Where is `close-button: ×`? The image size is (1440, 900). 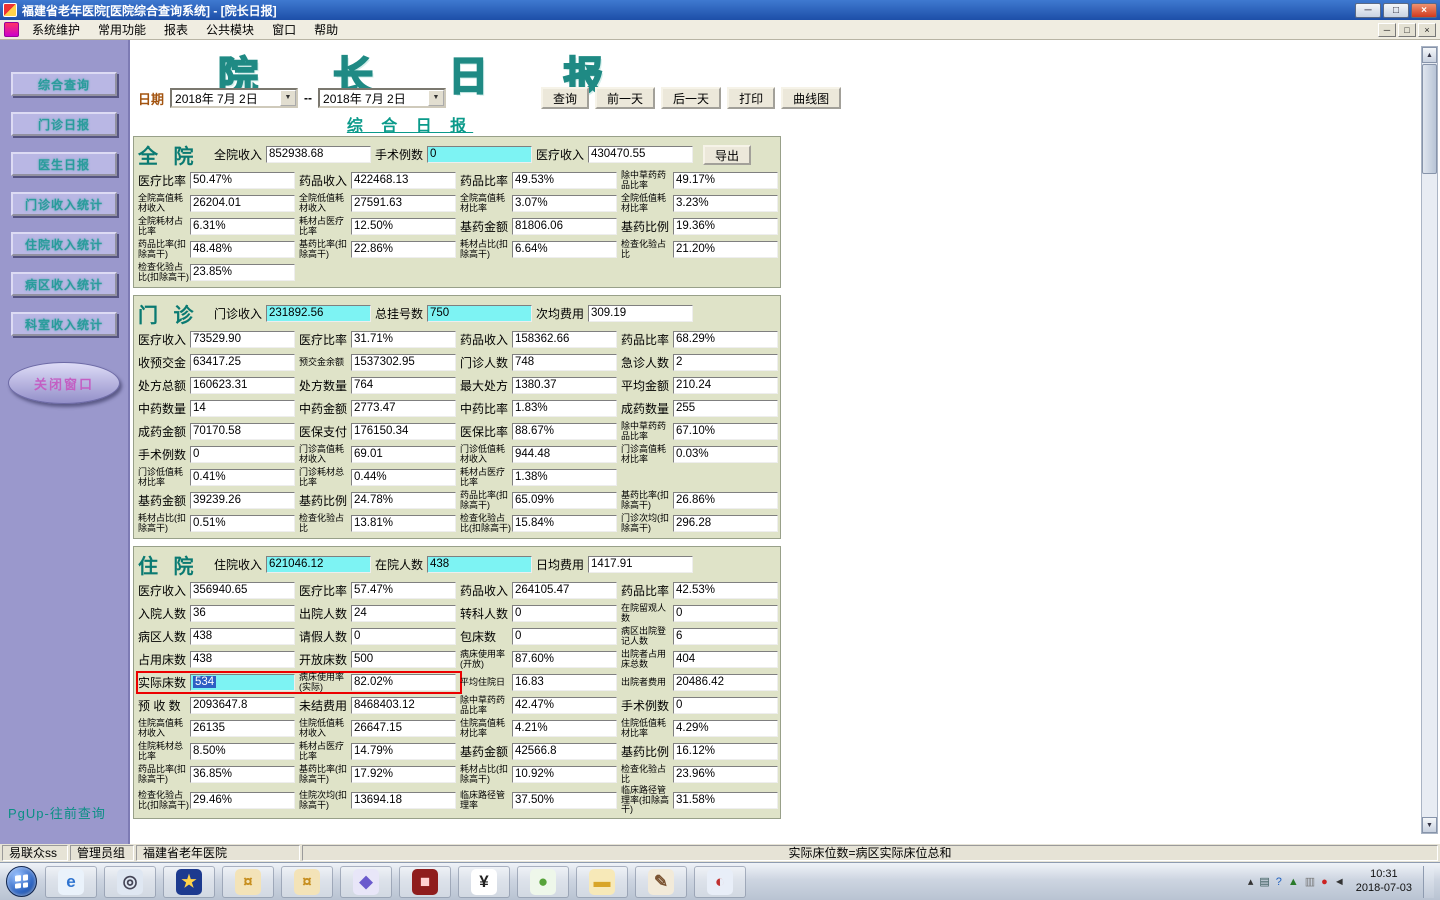
close-button: × is located at coordinates (1424, 10).